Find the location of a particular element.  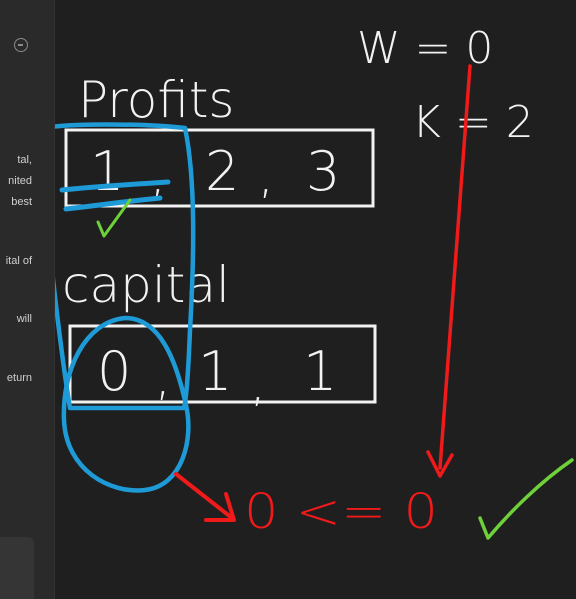

green-check-large is located at coordinates (526, 499).